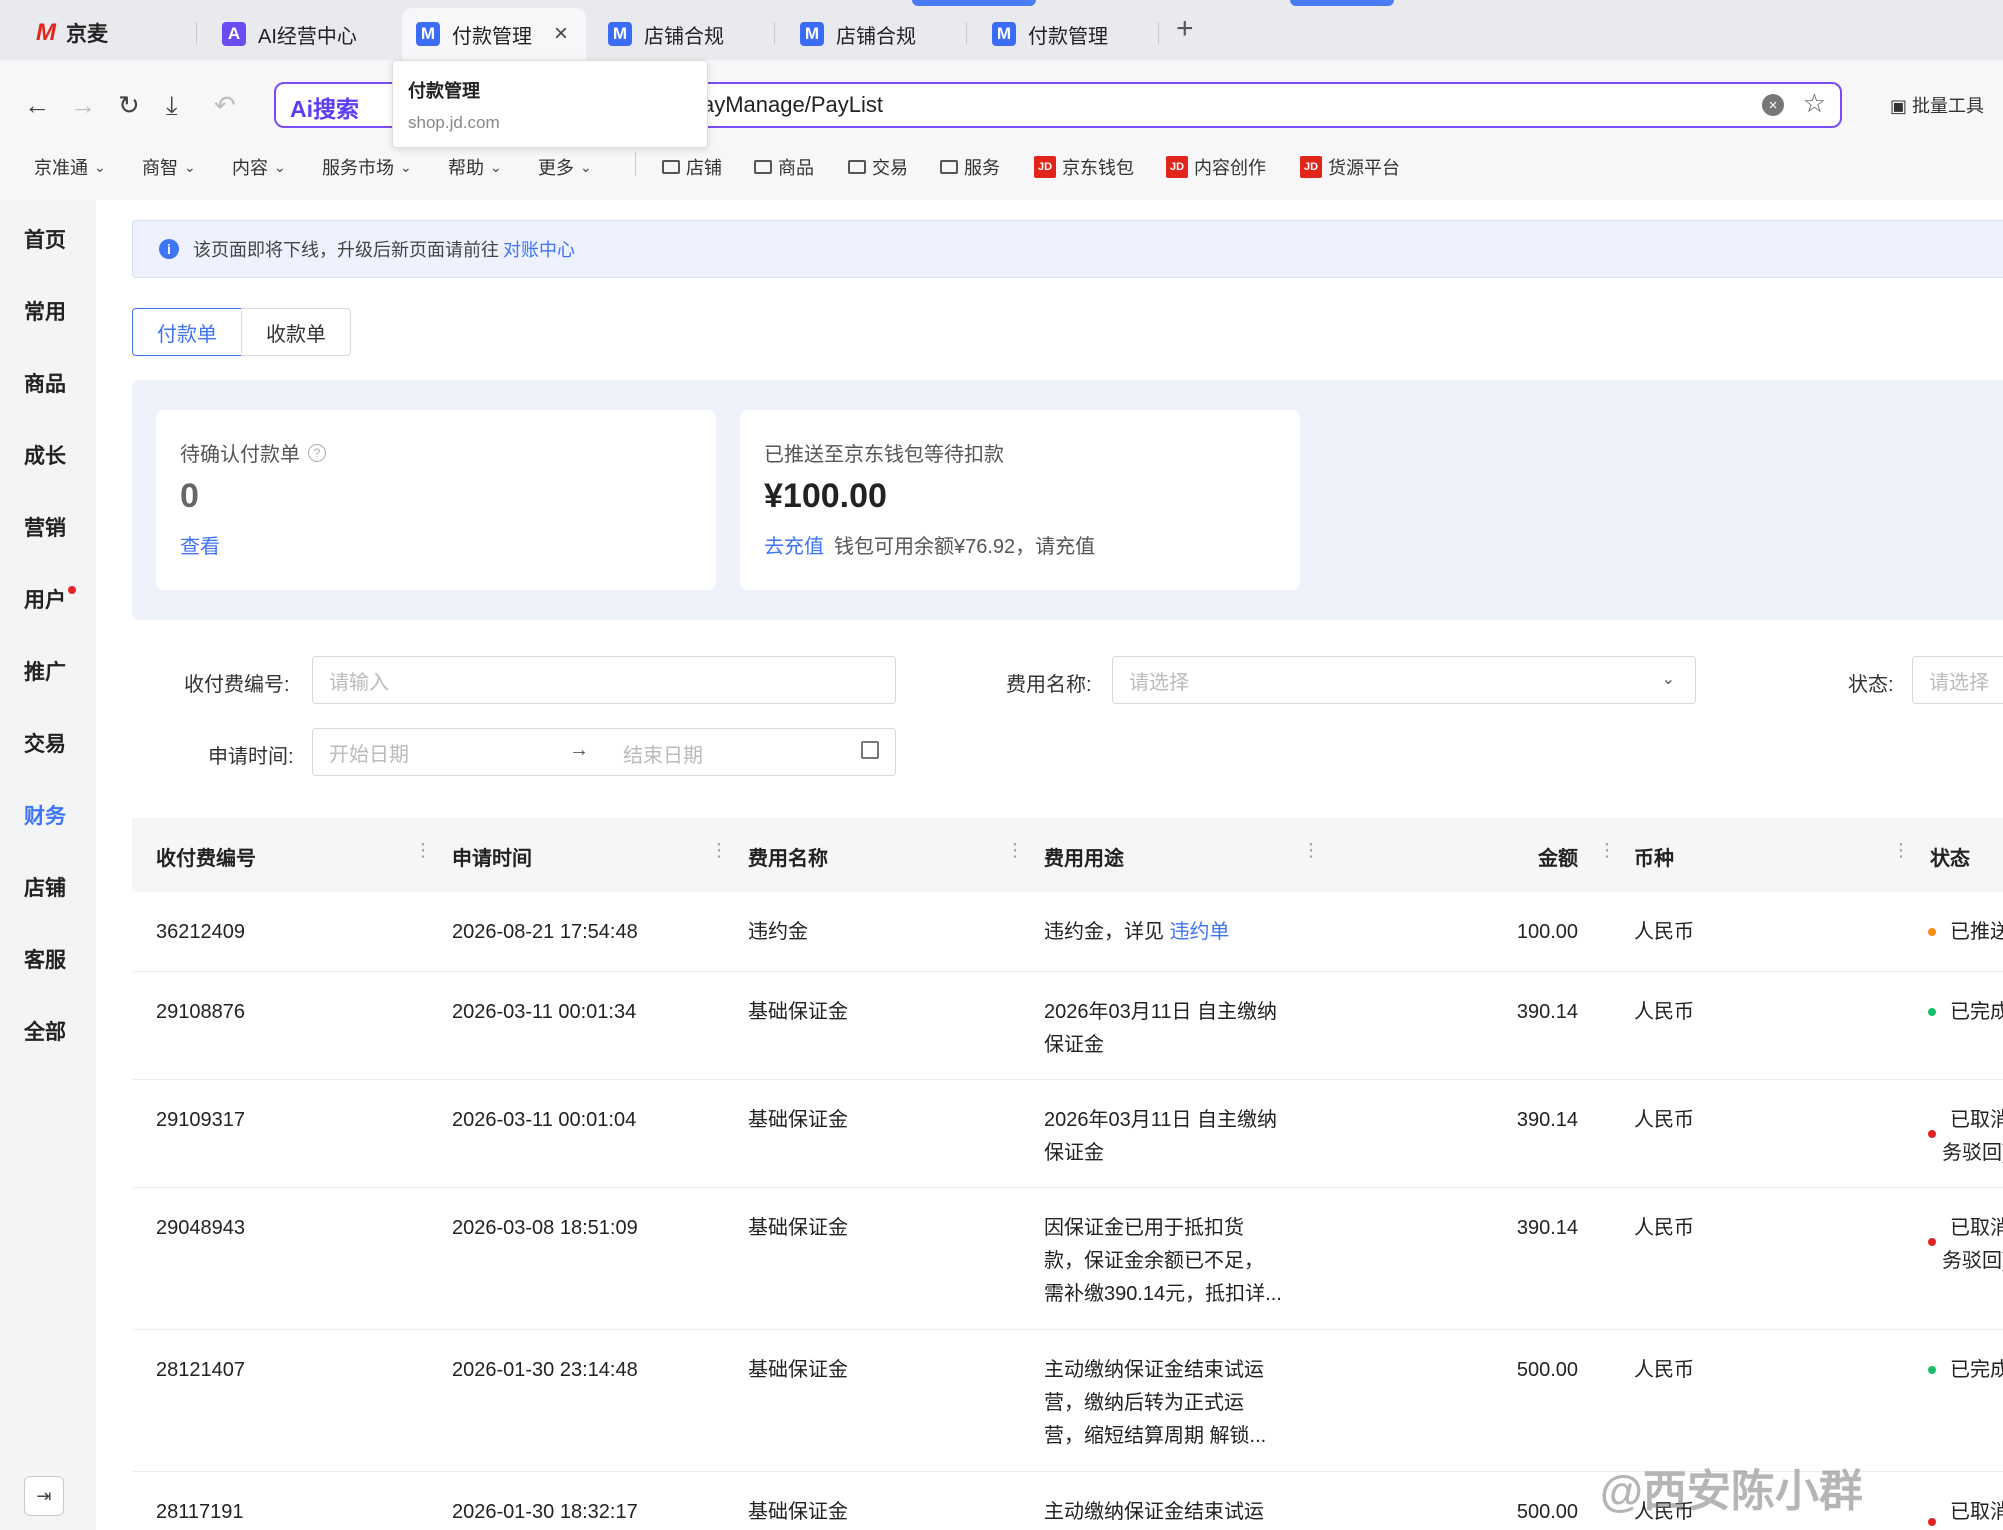  Describe the element at coordinates (878, 167) in the screenshot. I see `bookmark-folder-trade: 交易` at that location.